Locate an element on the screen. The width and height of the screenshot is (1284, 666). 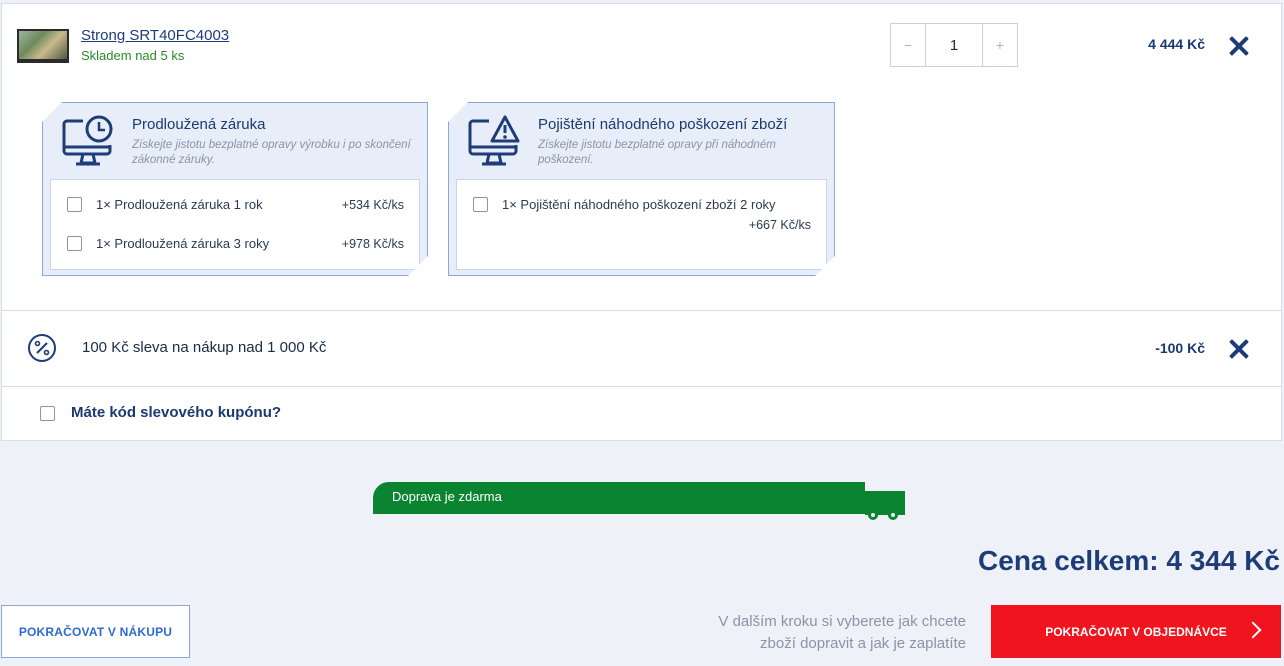
cart-total: Cena celkem: 4 344 Kč is located at coordinates (1129, 560).